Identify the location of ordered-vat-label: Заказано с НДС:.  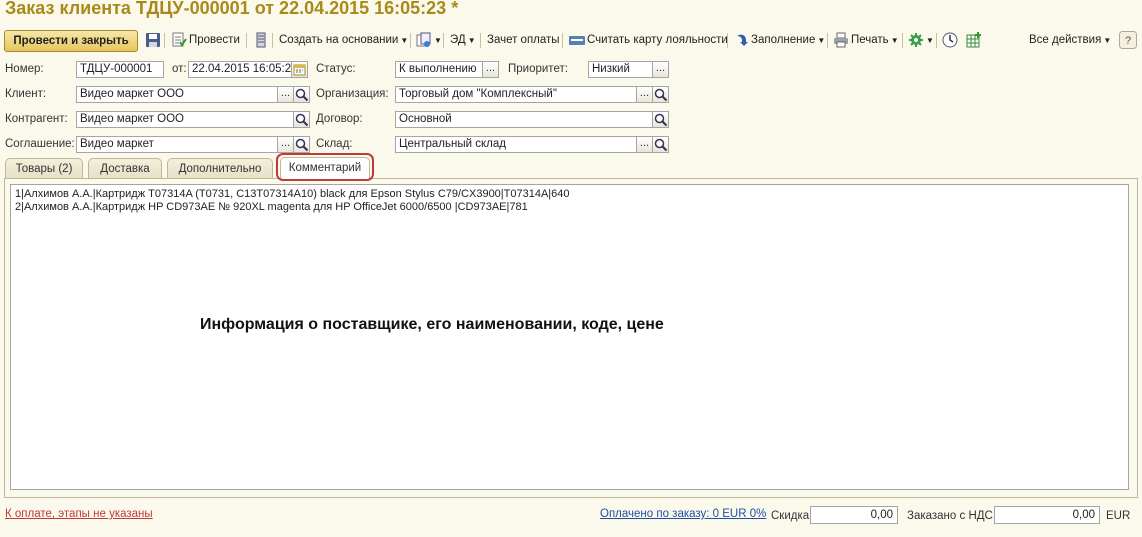
(952, 516).